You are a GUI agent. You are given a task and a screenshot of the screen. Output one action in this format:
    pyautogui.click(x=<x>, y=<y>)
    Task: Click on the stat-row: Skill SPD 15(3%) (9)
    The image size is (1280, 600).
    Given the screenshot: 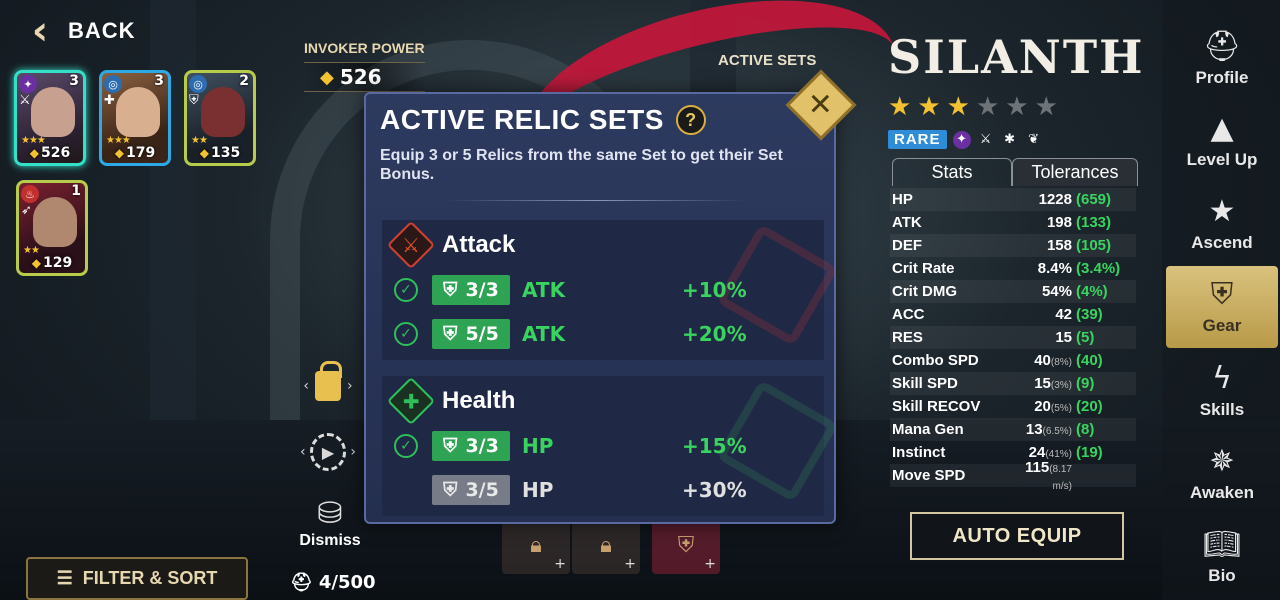 What is the action you would take?
    pyautogui.click(x=1013, y=383)
    